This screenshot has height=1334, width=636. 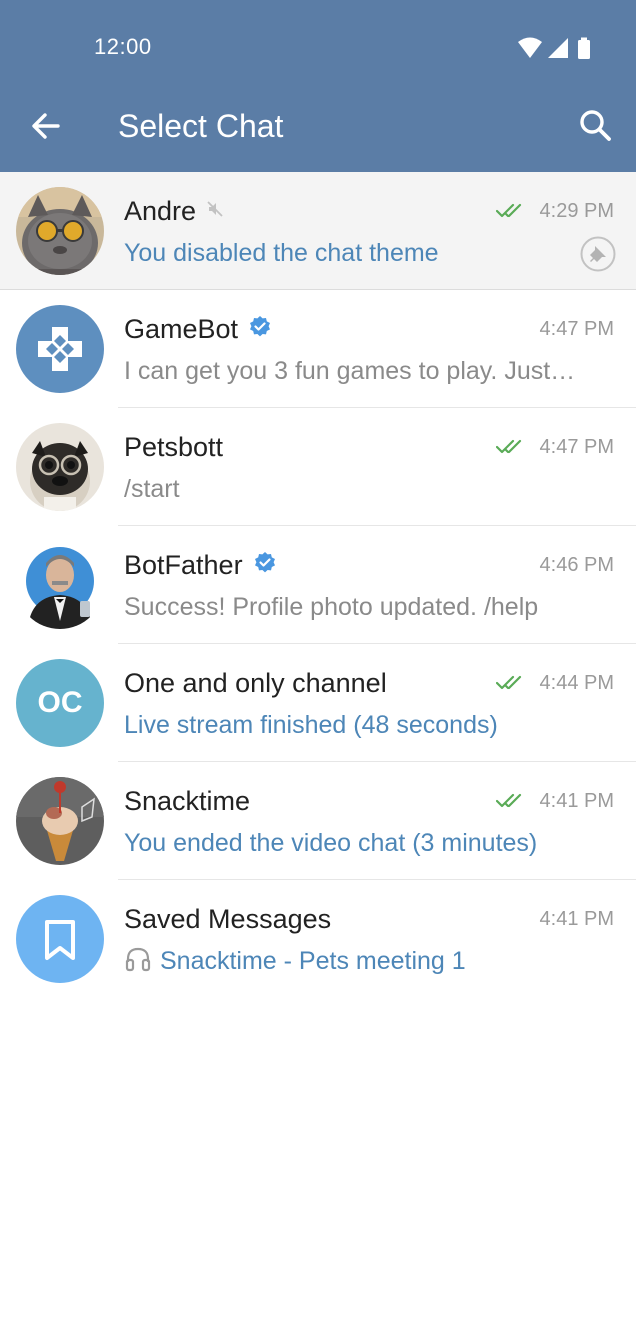 I want to click on chat-title-line: Snacktime, so click(x=187, y=801).